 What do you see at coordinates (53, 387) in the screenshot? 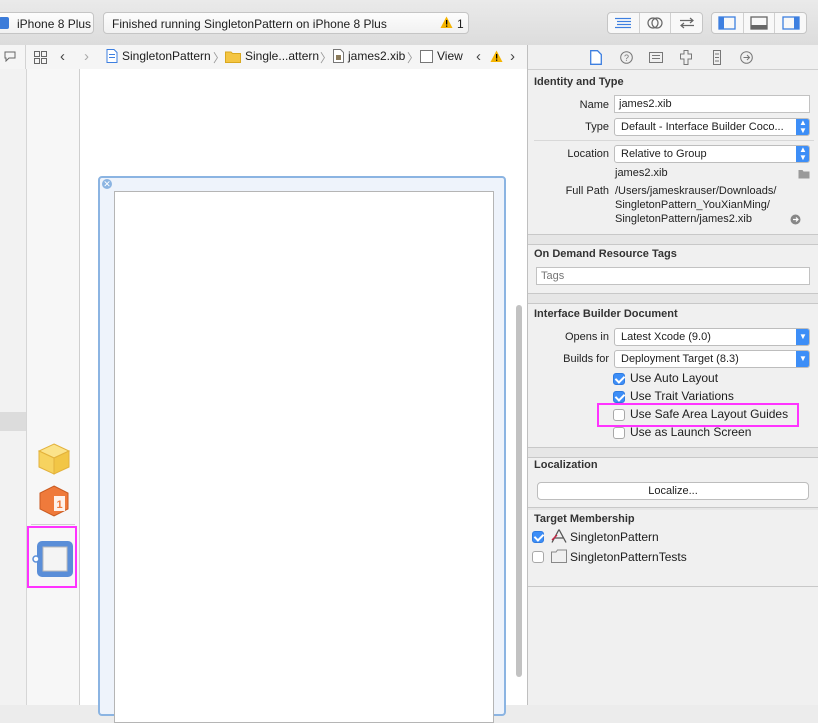
I see `document-outline: 1` at bounding box center [53, 387].